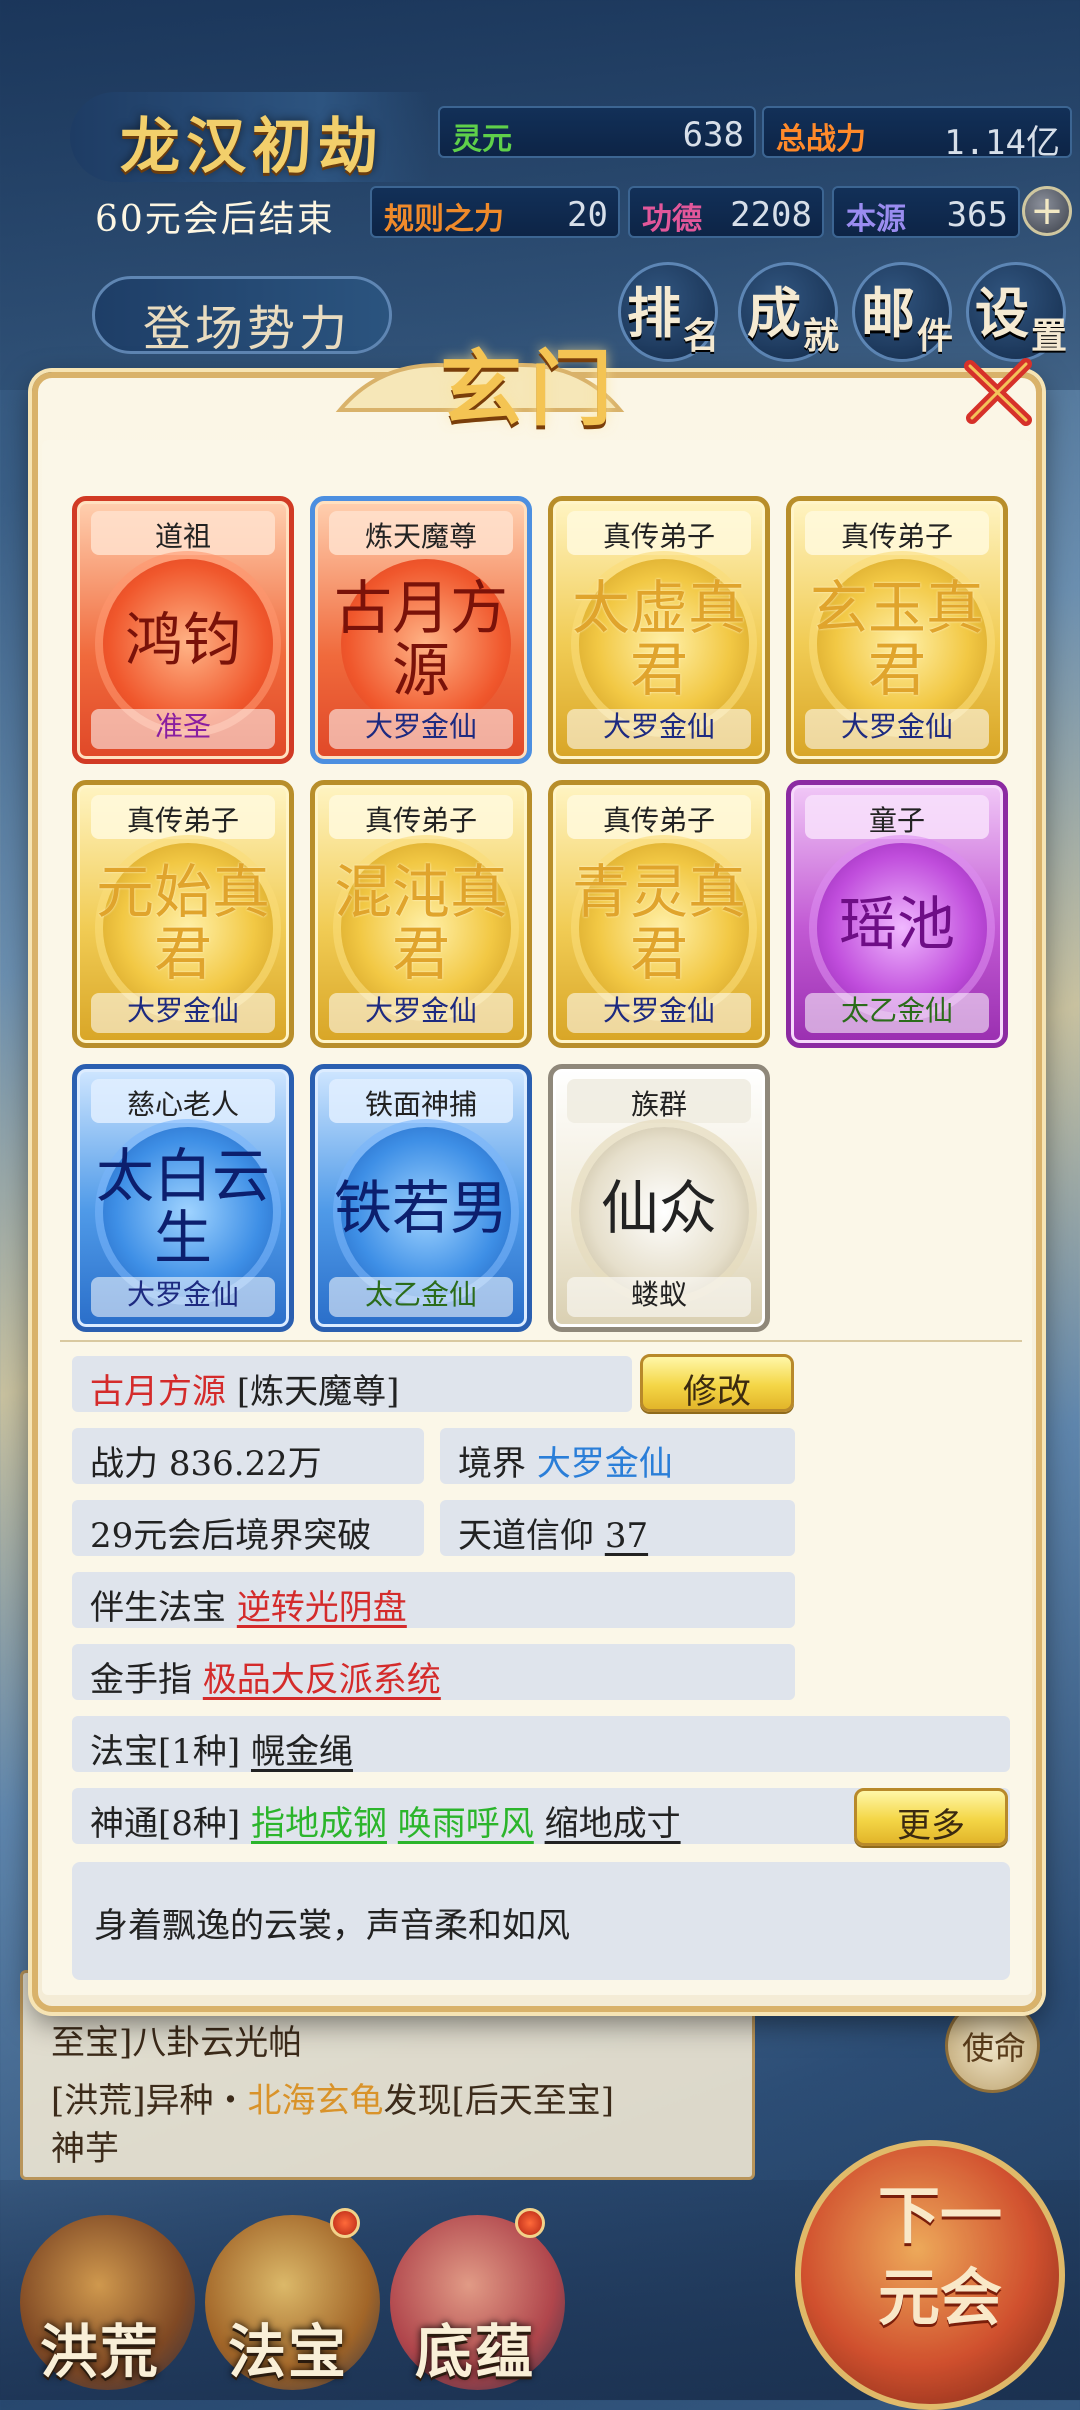 Image resolution: width=1080 pixels, height=2410 pixels. I want to click on add-resource-button: +, so click(1047, 211).